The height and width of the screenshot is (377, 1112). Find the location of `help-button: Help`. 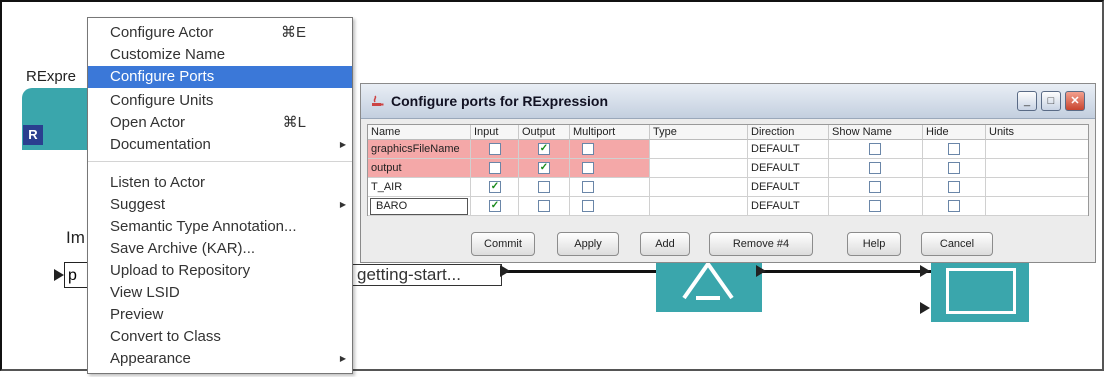

help-button: Help is located at coordinates (874, 244).